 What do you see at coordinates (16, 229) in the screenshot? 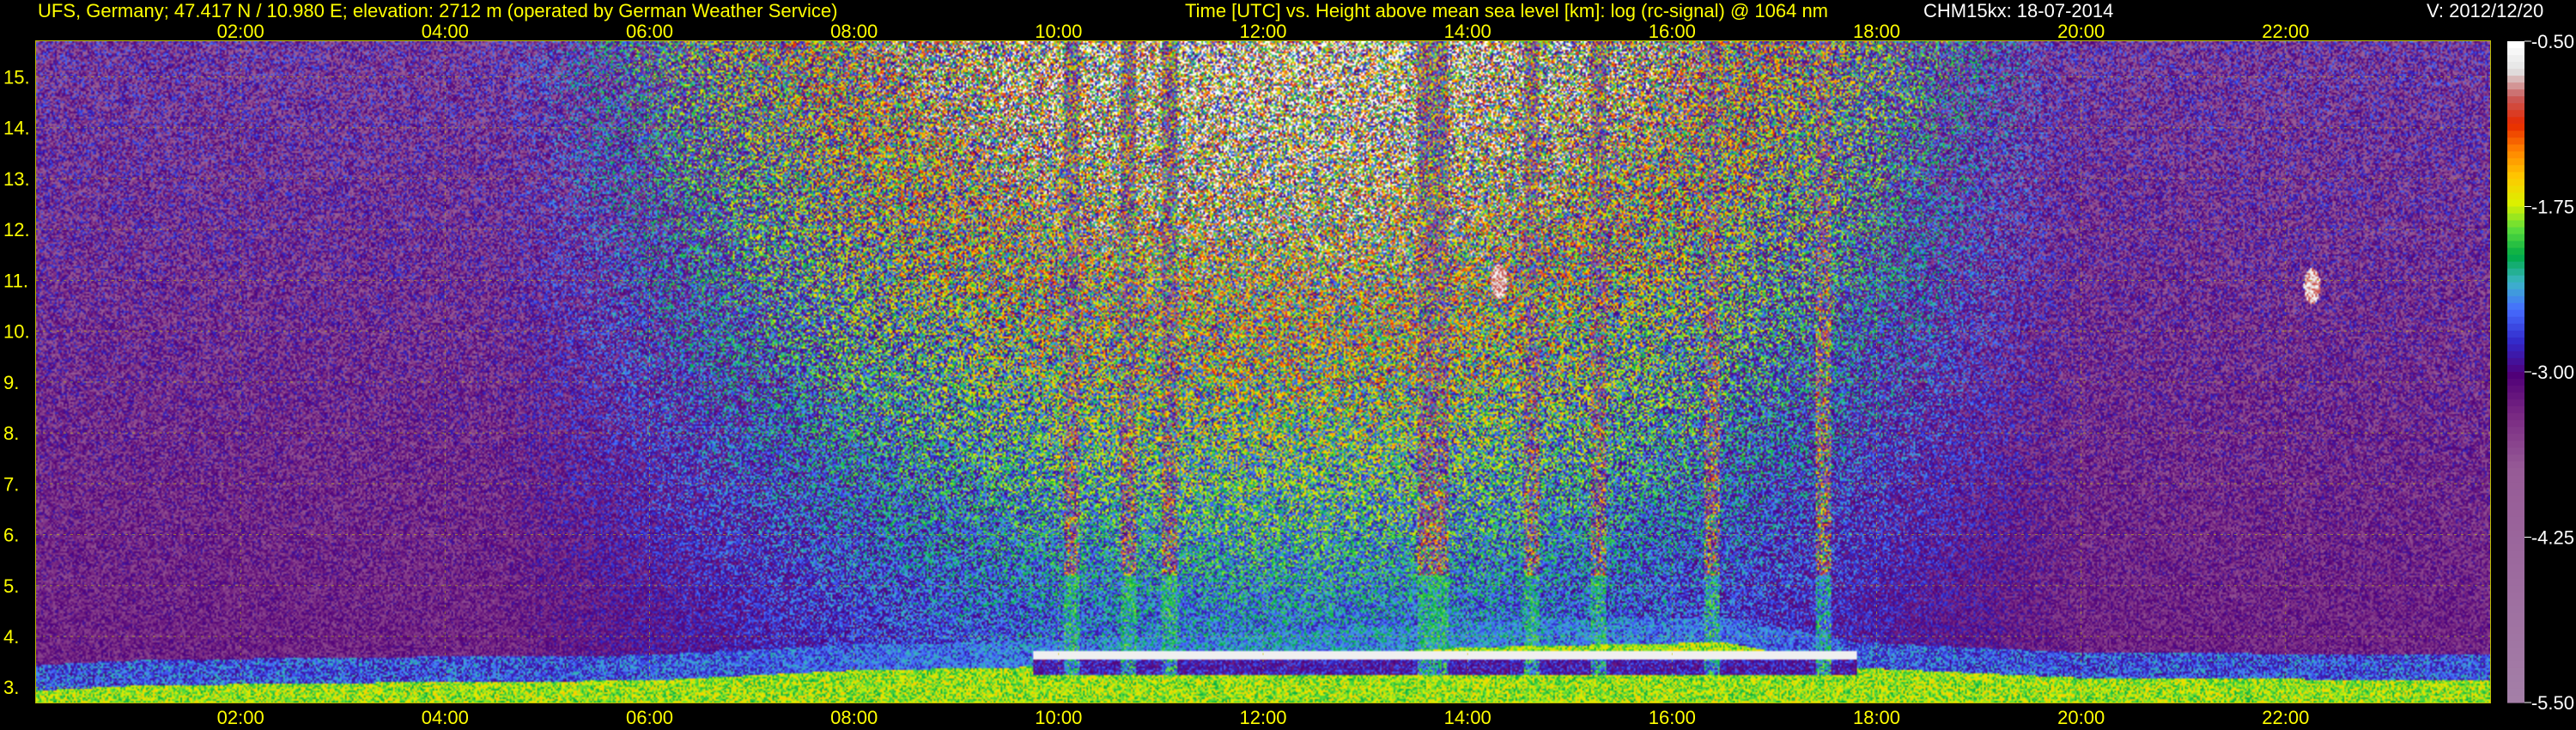
I see `y-tick-9: 12.` at bounding box center [16, 229].